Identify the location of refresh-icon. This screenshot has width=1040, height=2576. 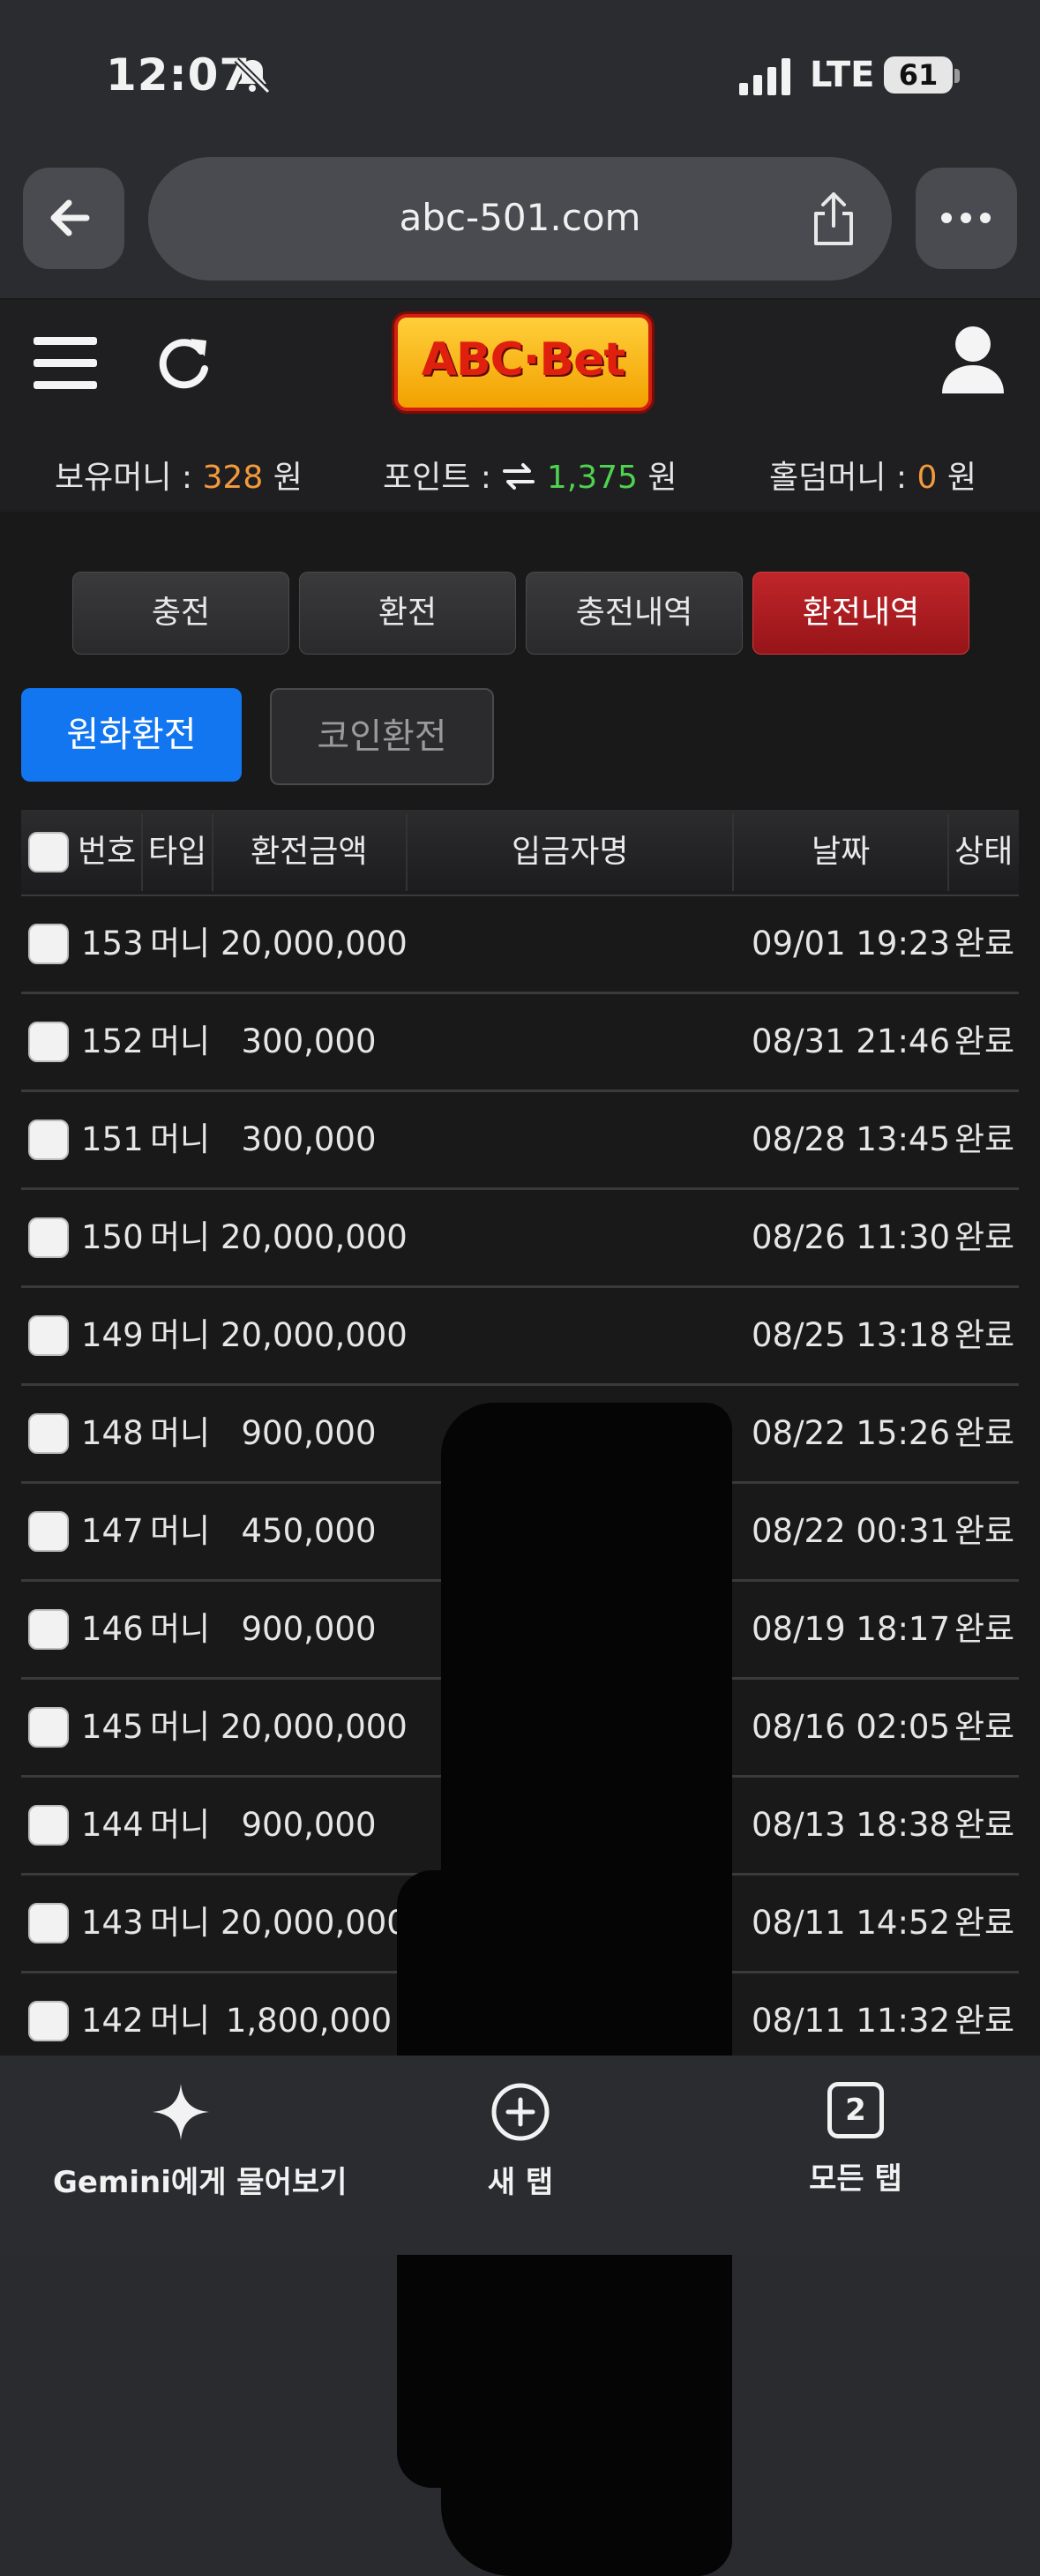
(184, 363).